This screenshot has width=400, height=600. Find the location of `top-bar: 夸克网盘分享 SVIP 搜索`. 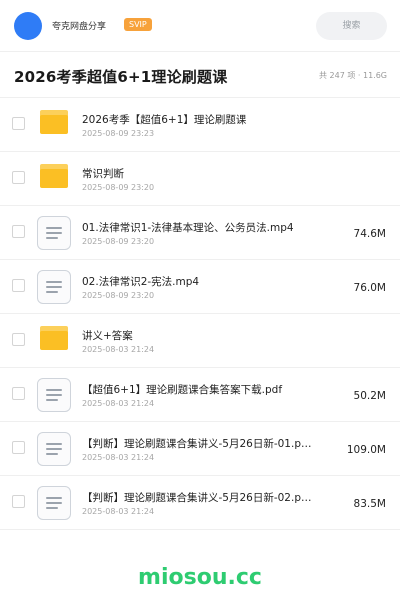

top-bar: 夸克网盘分享 SVIP 搜索 is located at coordinates (200, 26).